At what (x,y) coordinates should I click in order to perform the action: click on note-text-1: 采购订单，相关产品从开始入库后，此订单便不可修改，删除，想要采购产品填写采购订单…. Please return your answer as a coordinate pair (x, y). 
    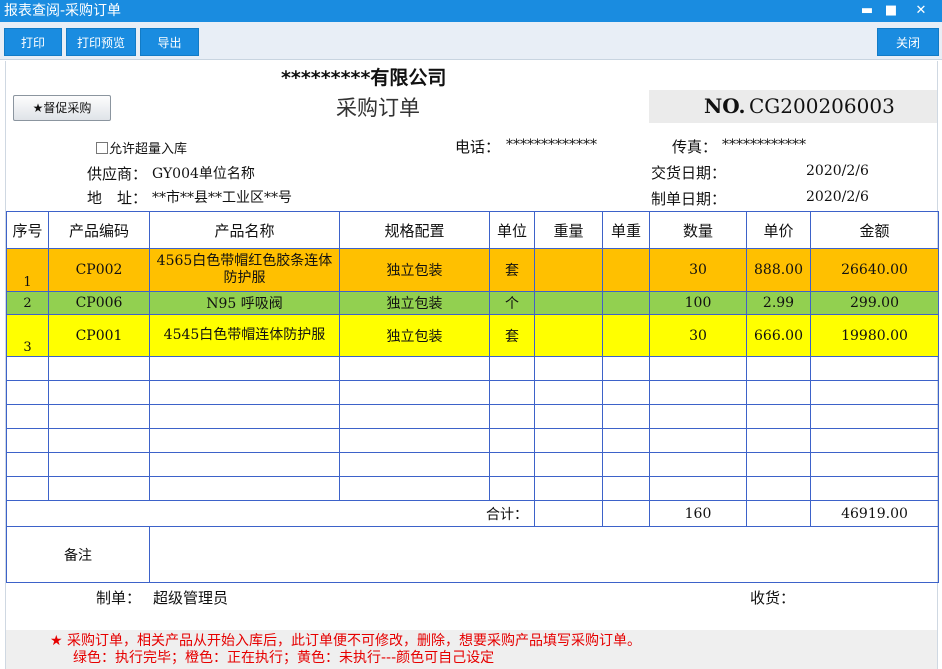
    Looking at the image, I should click on (354, 641).